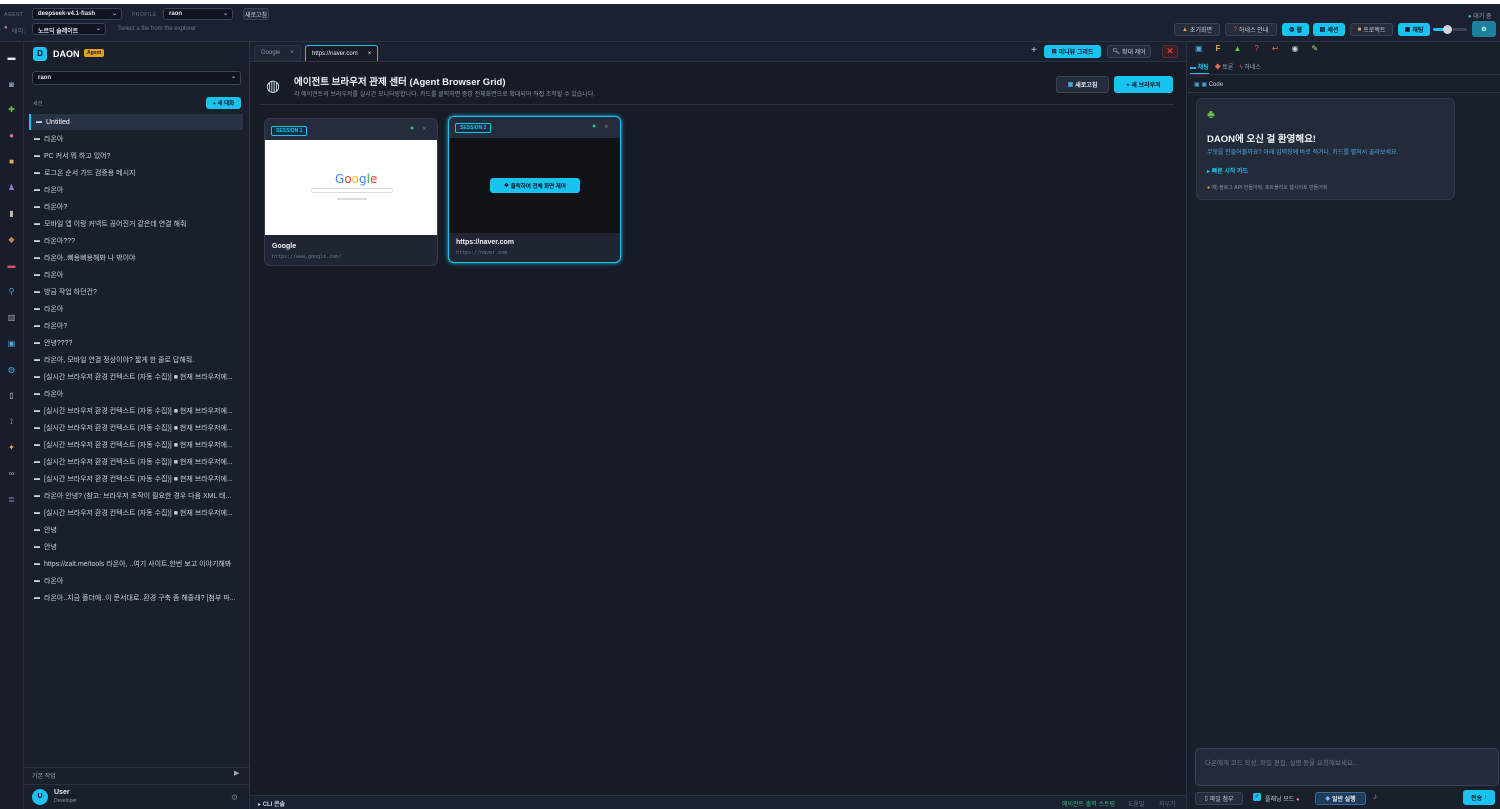 This screenshot has width=1500, height=809. I want to click on folder-icon: ■, so click(11, 161).